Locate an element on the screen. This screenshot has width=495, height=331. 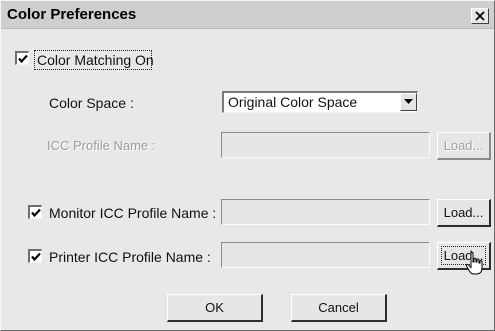
close-icon is located at coordinates (480, 16).